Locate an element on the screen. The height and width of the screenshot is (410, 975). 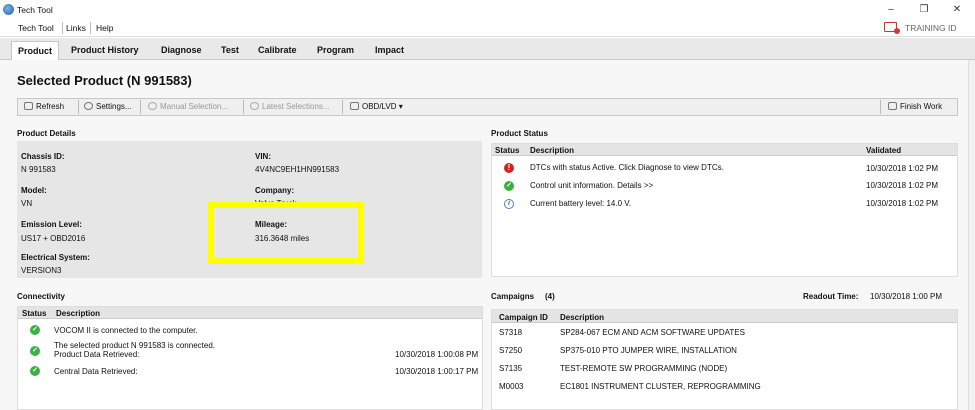
close-button: ✕ is located at coordinates (957, 9).